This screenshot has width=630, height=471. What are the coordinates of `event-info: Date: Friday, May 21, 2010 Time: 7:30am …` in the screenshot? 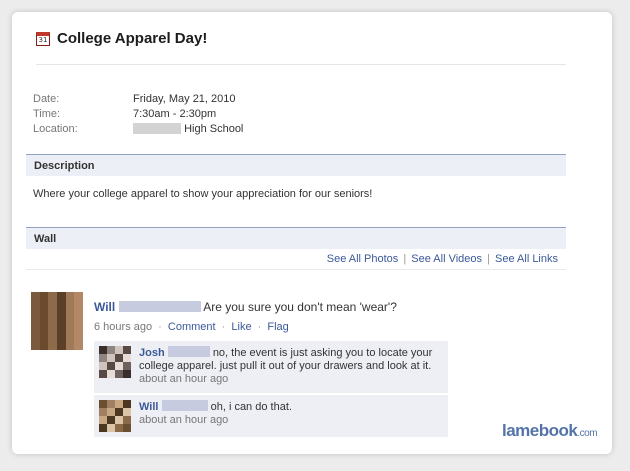 It's located at (138, 114).